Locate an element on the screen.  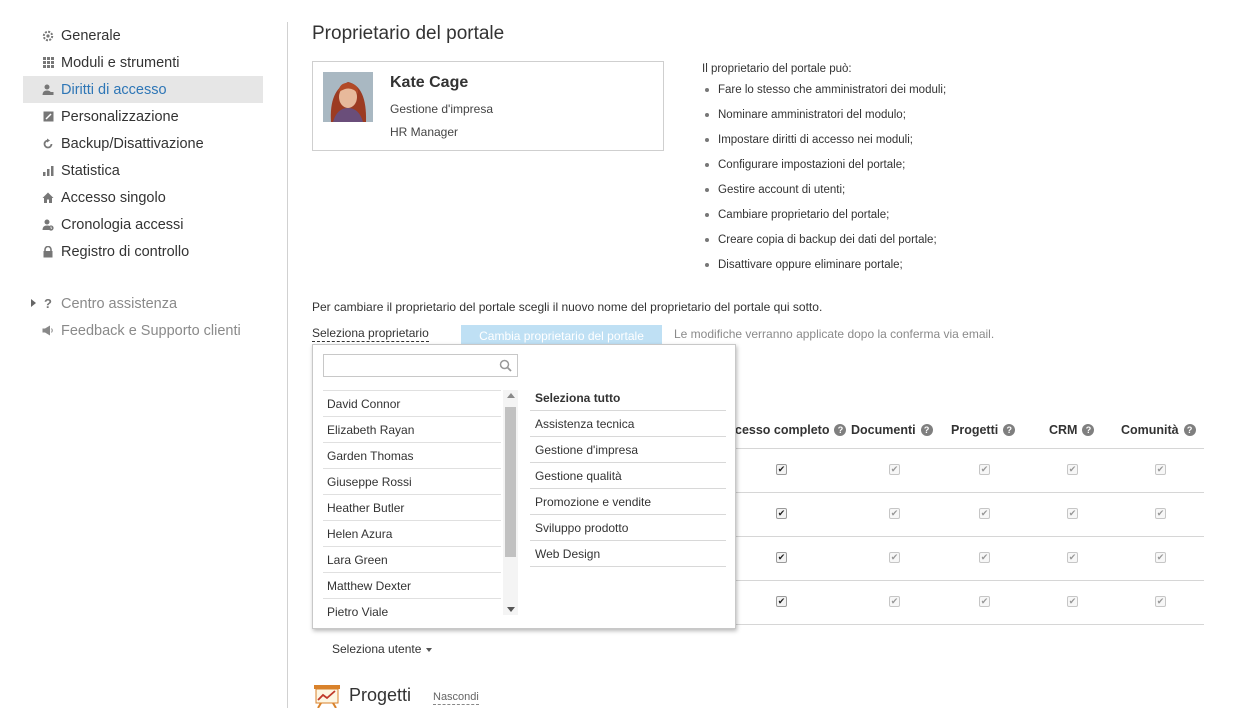
select-owner-link: Seleziona proprietario is located at coordinates (370, 334).